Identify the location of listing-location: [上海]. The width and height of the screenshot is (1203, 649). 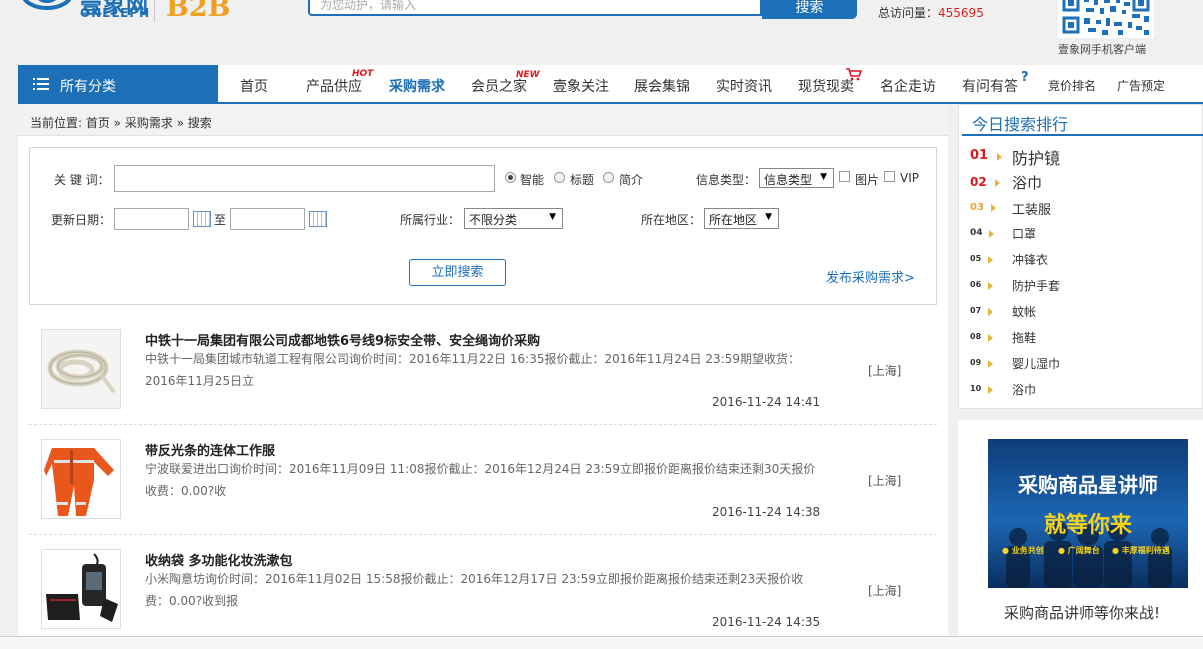
(885, 591).